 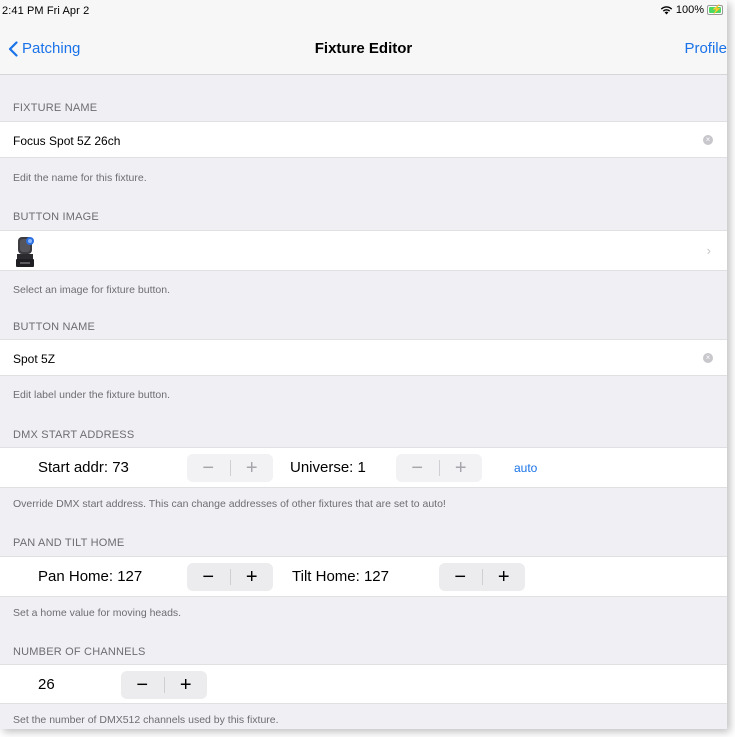 I want to click on button-image-cell: ›, so click(x=363, y=250).